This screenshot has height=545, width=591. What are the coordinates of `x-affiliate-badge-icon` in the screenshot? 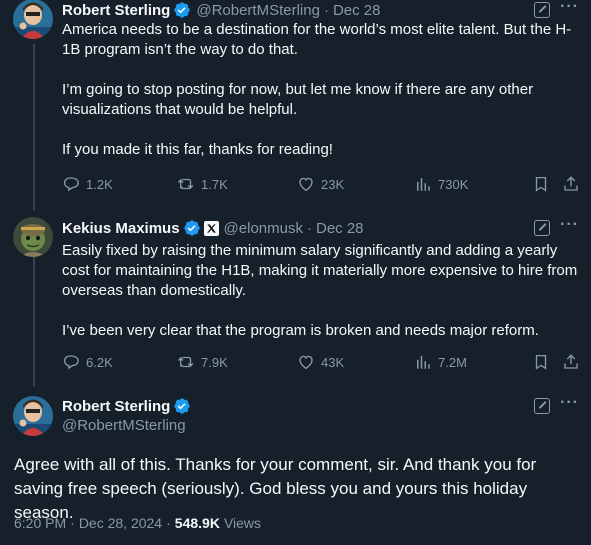 It's located at (211, 228).